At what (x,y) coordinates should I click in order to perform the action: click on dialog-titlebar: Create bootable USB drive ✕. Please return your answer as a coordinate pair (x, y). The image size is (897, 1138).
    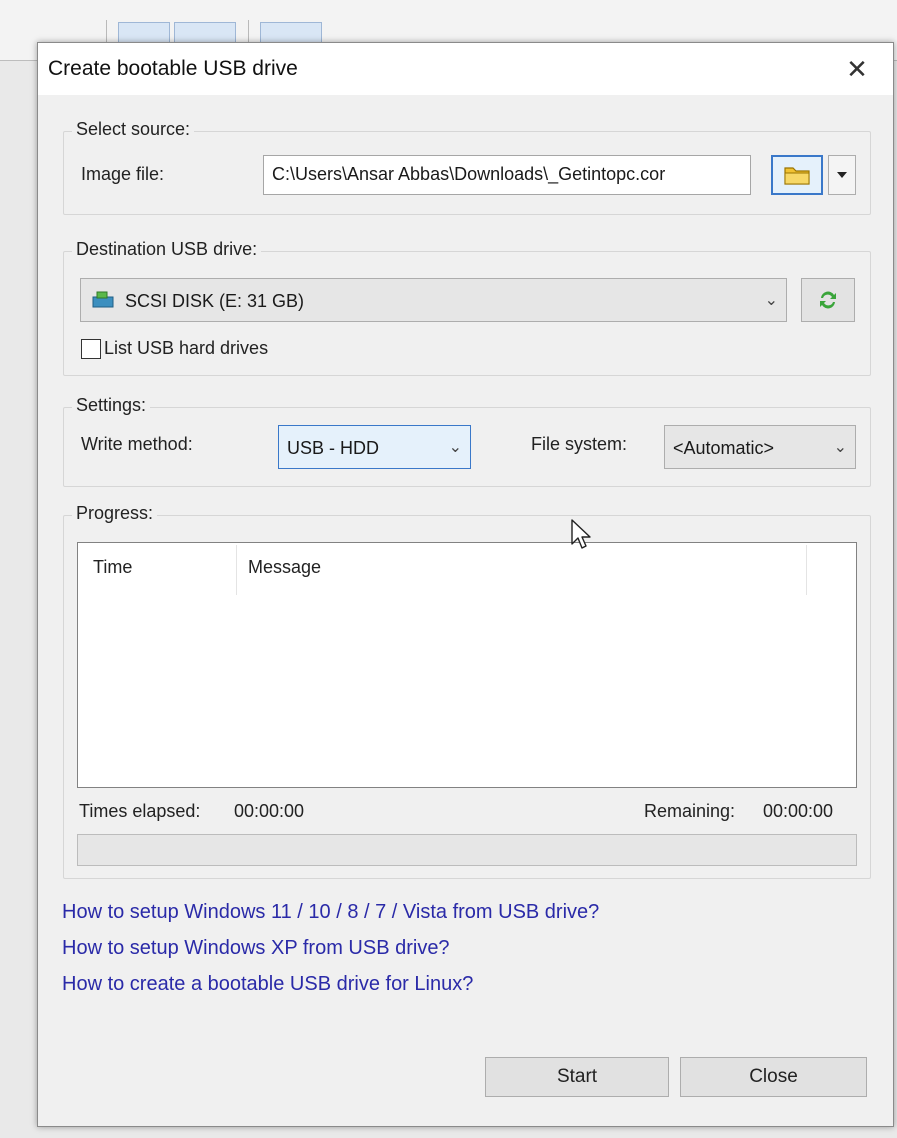
    Looking at the image, I should click on (465, 69).